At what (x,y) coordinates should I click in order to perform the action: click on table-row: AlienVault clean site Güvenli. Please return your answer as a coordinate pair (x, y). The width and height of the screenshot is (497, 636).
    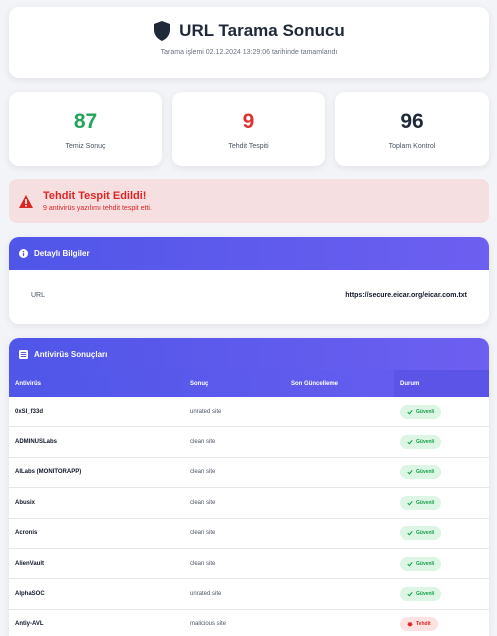
    Looking at the image, I should click on (249, 564).